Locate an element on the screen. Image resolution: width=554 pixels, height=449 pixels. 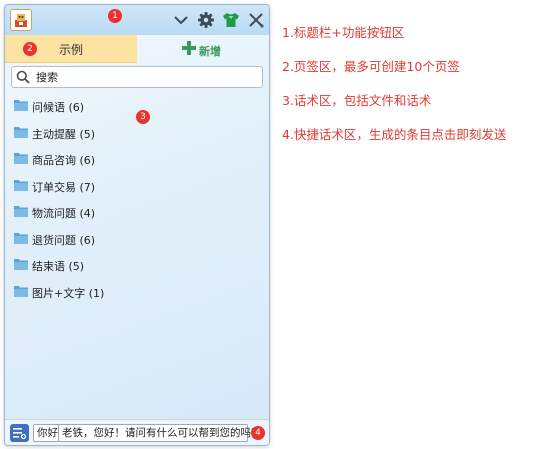
app-logo-icon is located at coordinates (21, 20).